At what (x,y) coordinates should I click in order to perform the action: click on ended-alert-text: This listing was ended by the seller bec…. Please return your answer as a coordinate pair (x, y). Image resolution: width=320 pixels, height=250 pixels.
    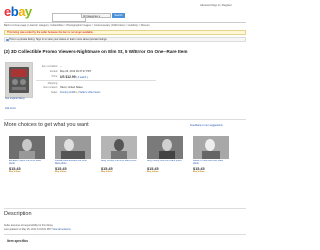
    Looking at the image, I should click on (50, 32).